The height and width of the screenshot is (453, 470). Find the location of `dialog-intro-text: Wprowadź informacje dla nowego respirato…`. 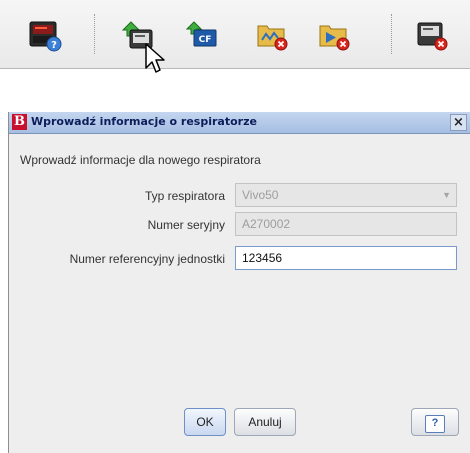

dialog-intro-text: Wprowadź informacje dla nowego respirato… is located at coordinates (140, 160).